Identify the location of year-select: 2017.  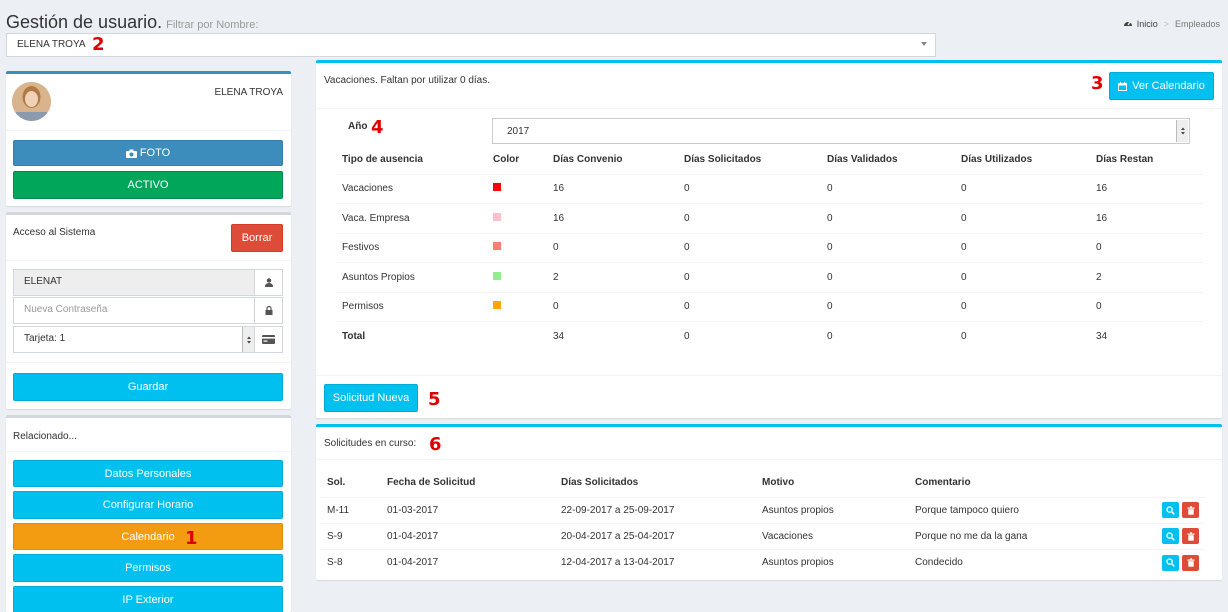
(841, 131).